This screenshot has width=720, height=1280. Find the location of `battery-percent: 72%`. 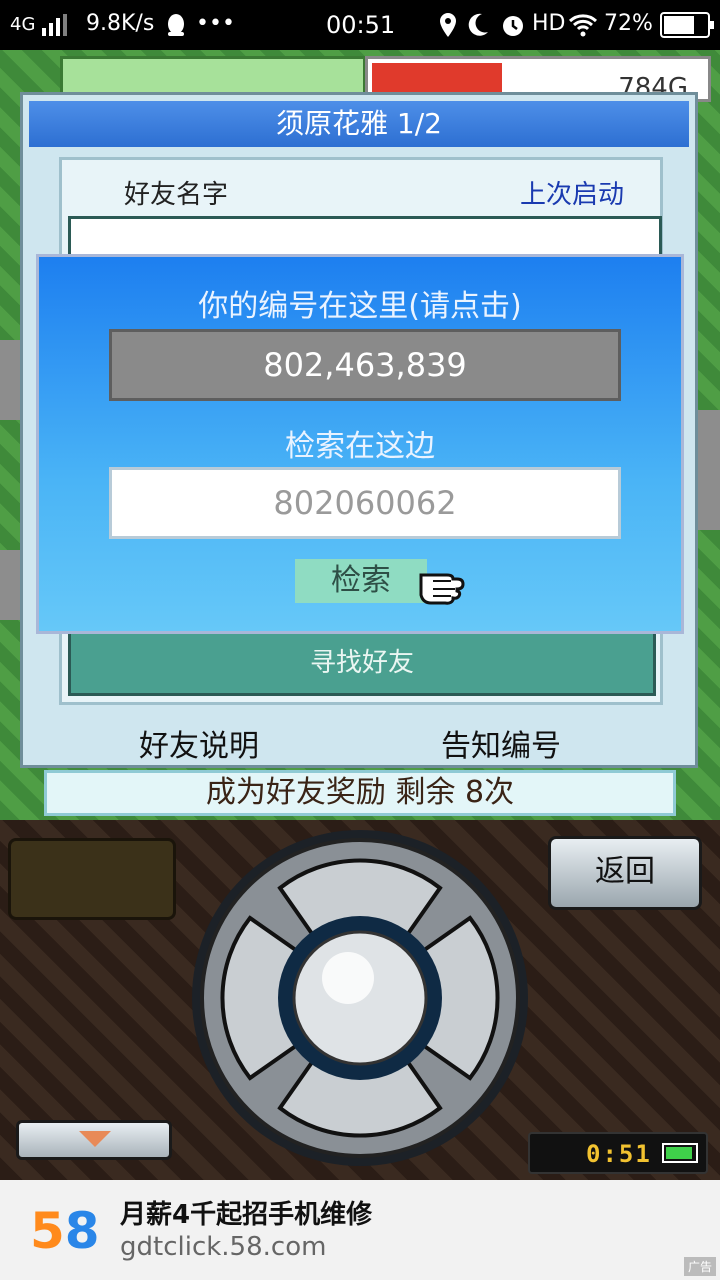

battery-percent: 72% is located at coordinates (628, 23).